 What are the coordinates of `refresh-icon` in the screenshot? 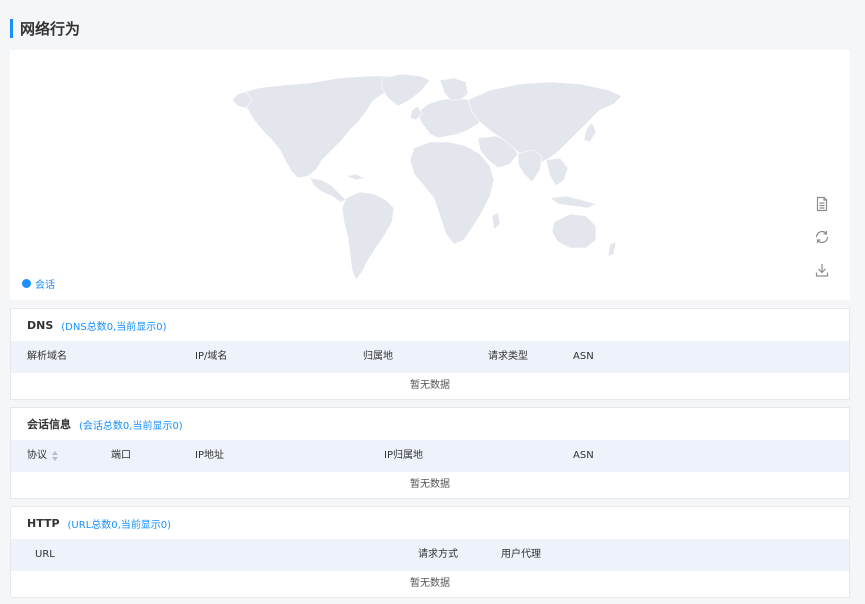 It's located at (822, 237).